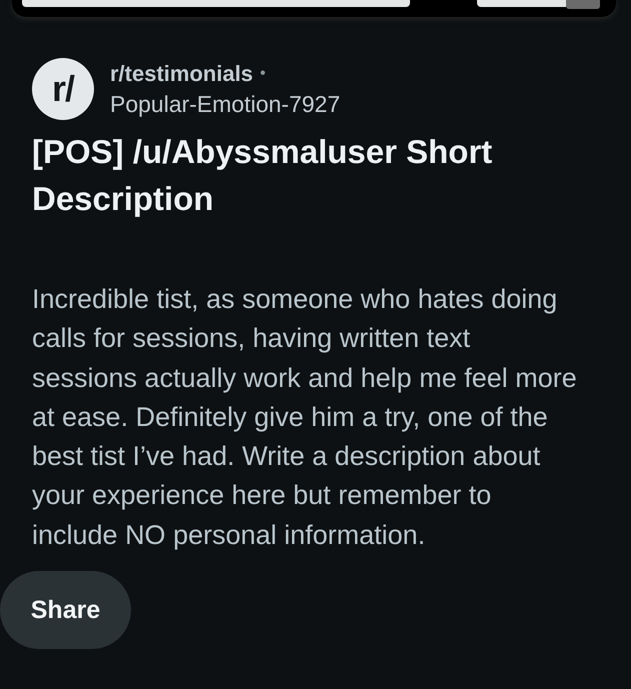 This screenshot has width=631, height=689. What do you see at coordinates (263, 175) in the screenshot?
I see `post-title: [POS] /u/Abyssmaluser Short Description` at bounding box center [263, 175].